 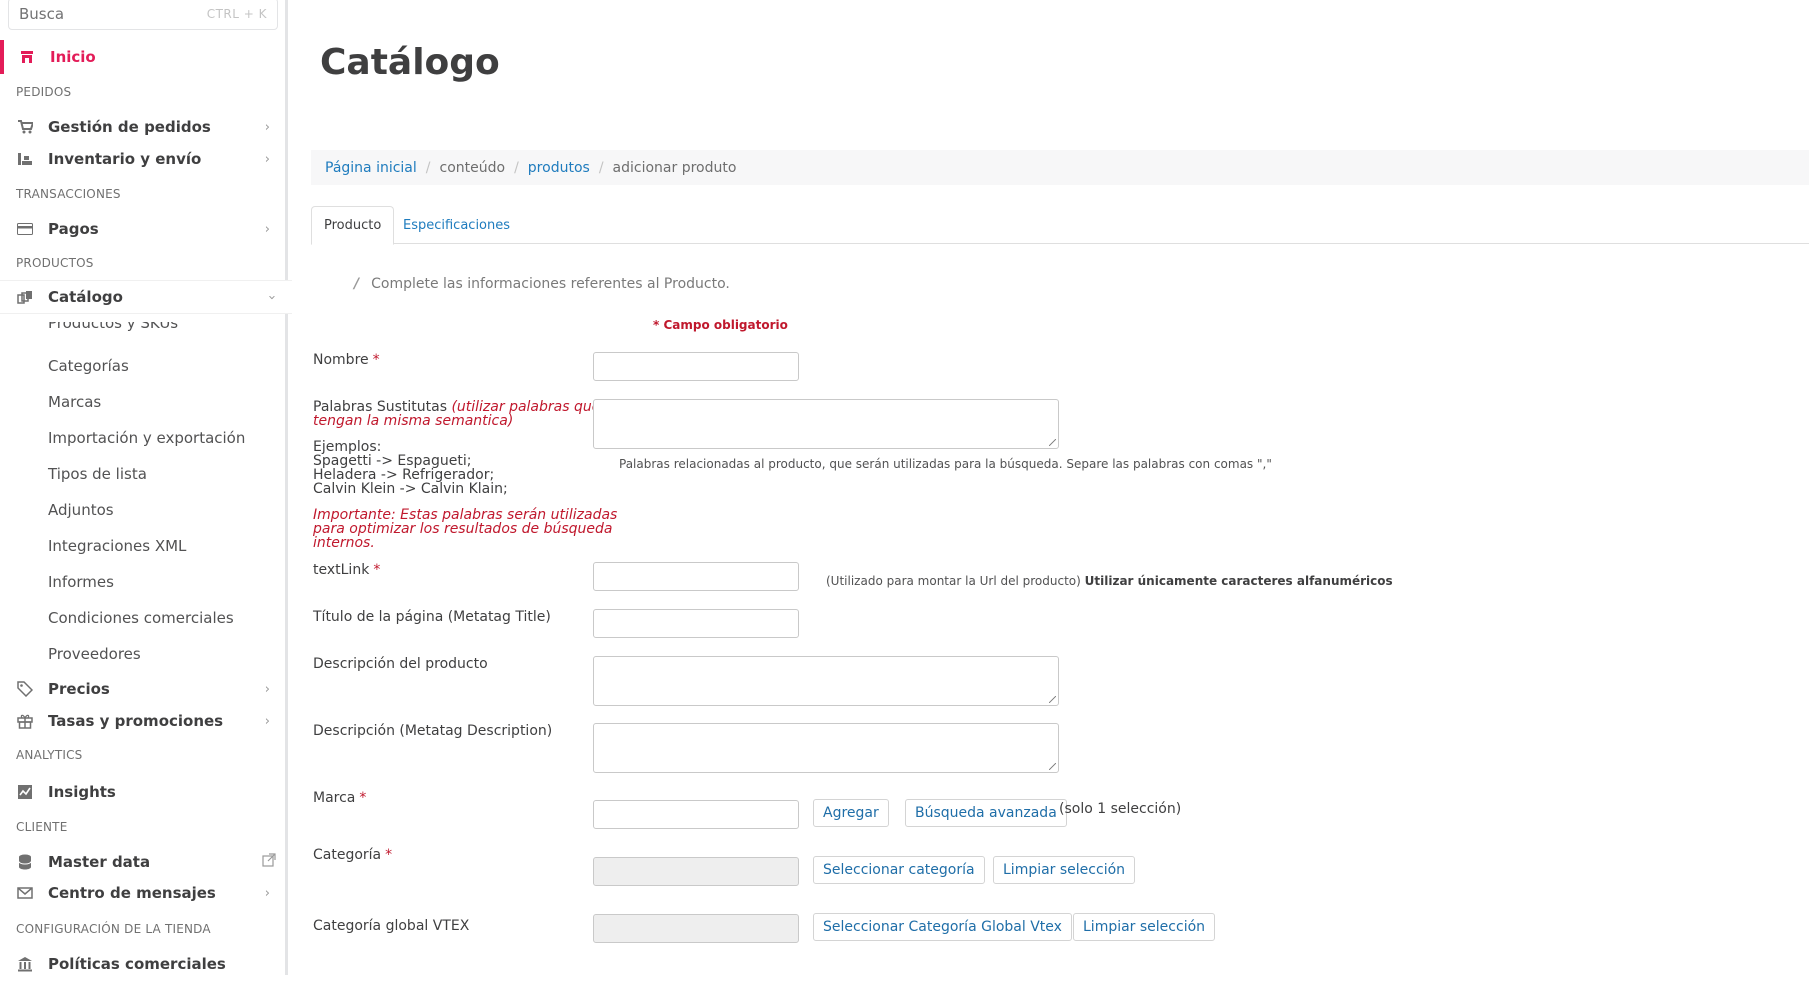 What do you see at coordinates (132, 893) in the screenshot?
I see `sidebar-item-label: Centro de mensajes` at bounding box center [132, 893].